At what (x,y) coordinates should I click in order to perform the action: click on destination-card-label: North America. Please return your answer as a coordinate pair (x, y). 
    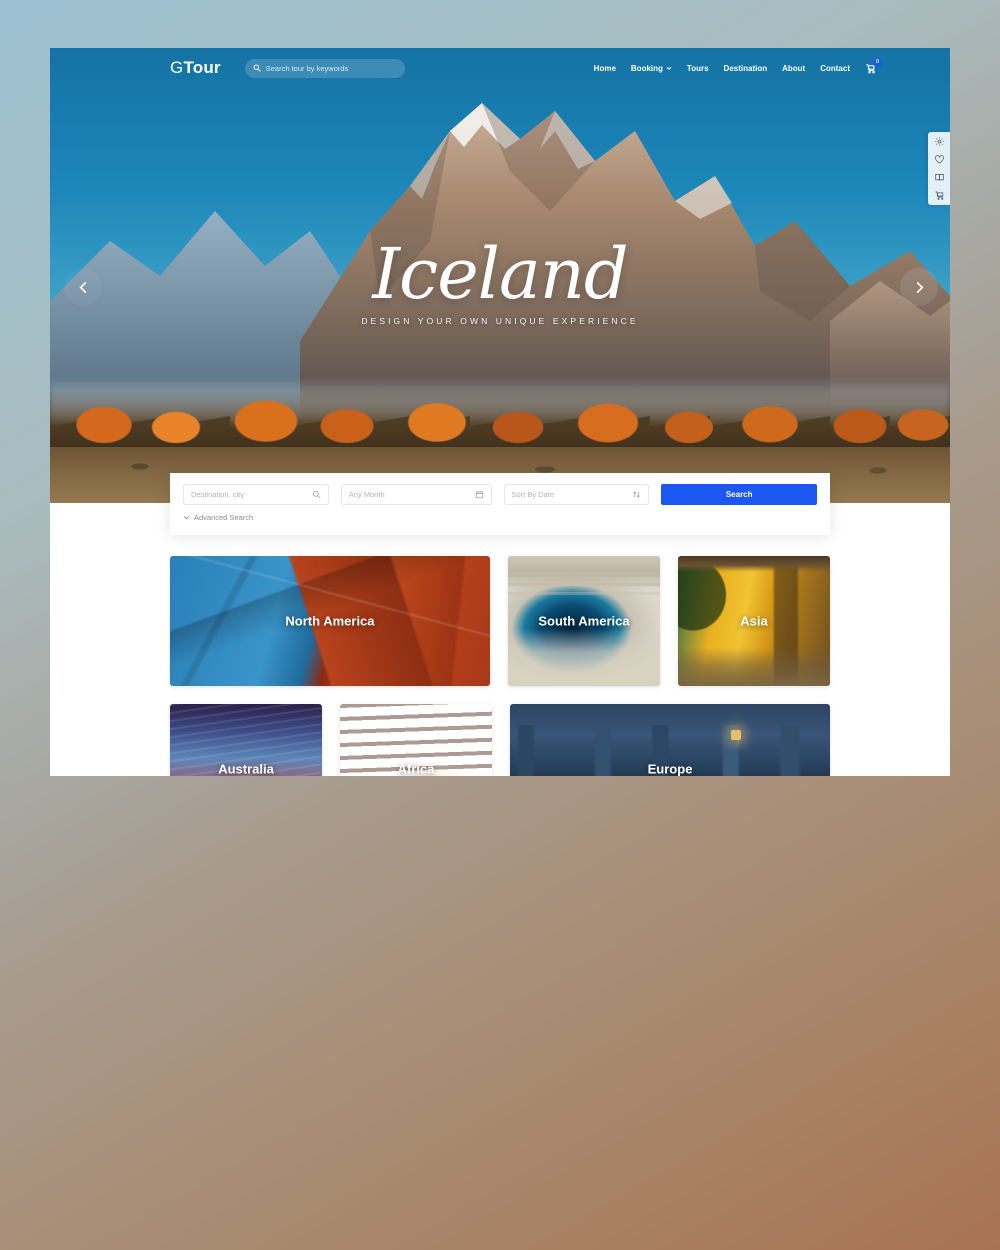
    Looking at the image, I should click on (330, 621).